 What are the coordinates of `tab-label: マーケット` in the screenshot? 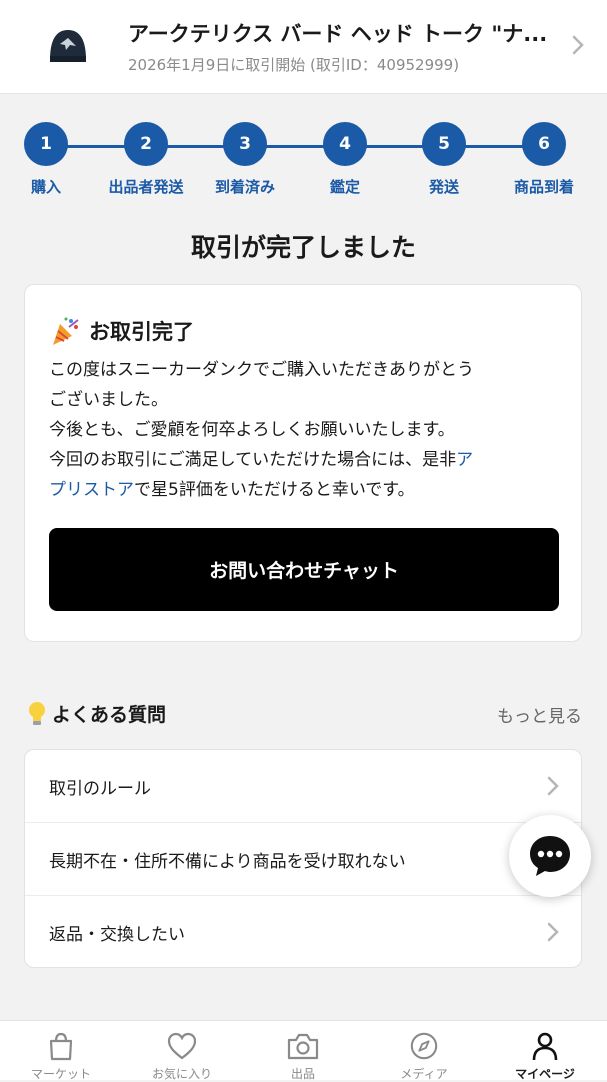 It's located at (60, 1074).